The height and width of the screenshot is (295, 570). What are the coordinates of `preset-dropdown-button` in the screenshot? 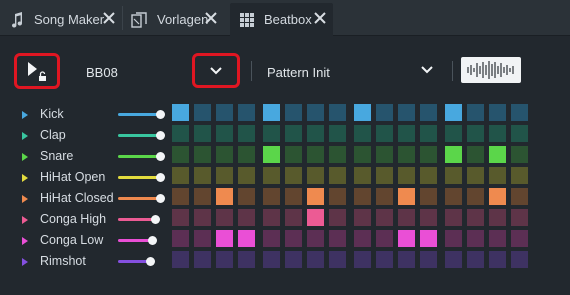 It's located at (427, 70).